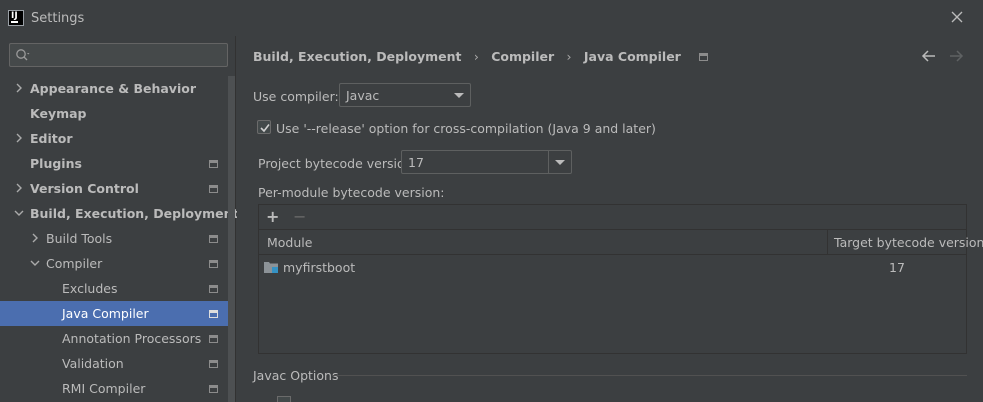 Image resolution: width=983 pixels, height=402 pixels. I want to click on sidebar-item-build-tools: Build Tools, so click(114, 238).